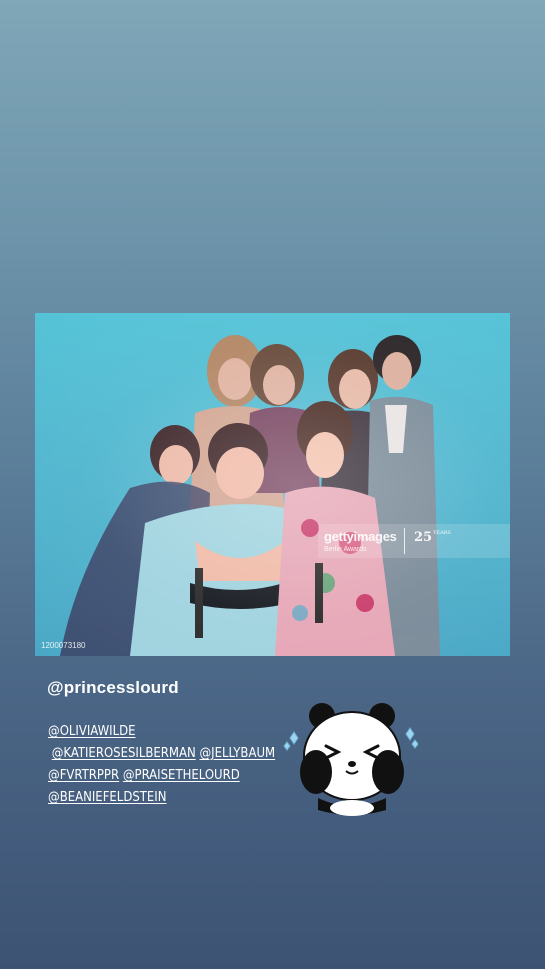 Image resolution: width=545 pixels, height=969 pixels. Describe the element at coordinates (352, 758) in the screenshot. I see `panda-sticker-icon` at that location.